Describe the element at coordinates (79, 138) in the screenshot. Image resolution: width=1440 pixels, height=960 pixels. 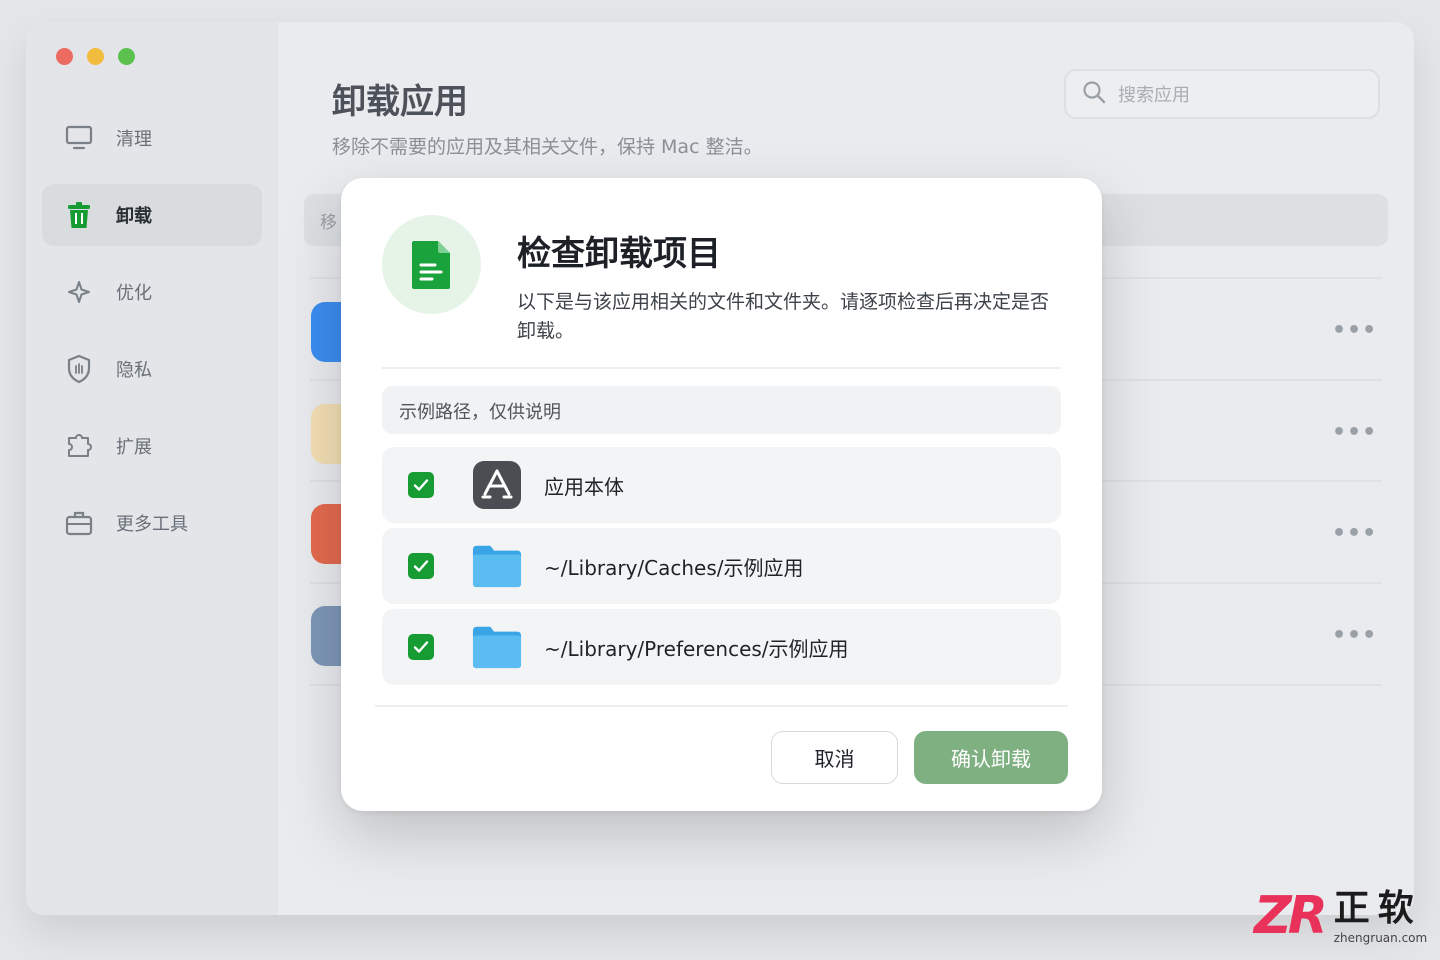
I see `monitor-icon` at that location.